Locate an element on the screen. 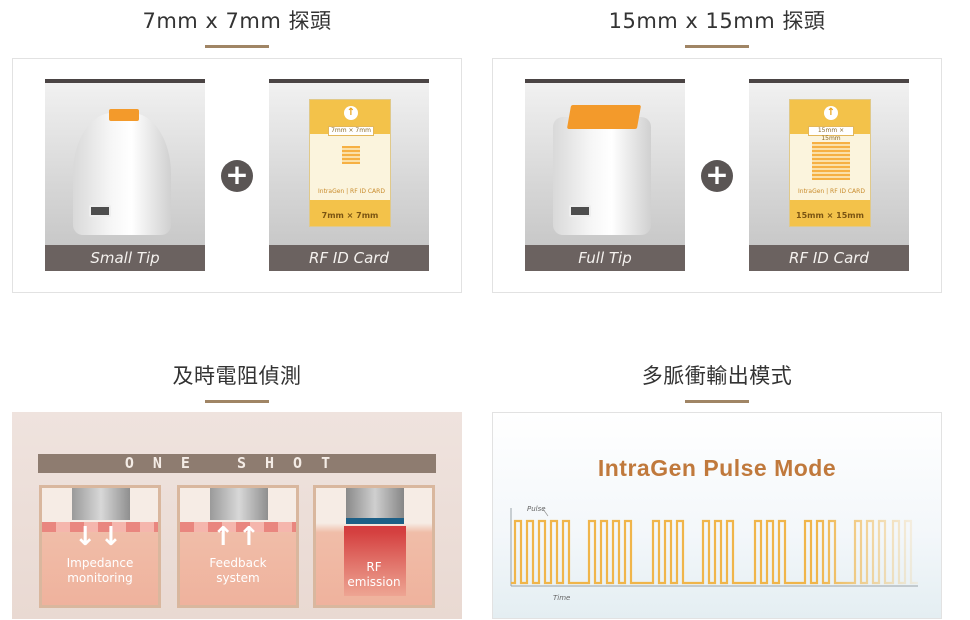 The image size is (970, 620). pulse-train is located at coordinates (714, 552).